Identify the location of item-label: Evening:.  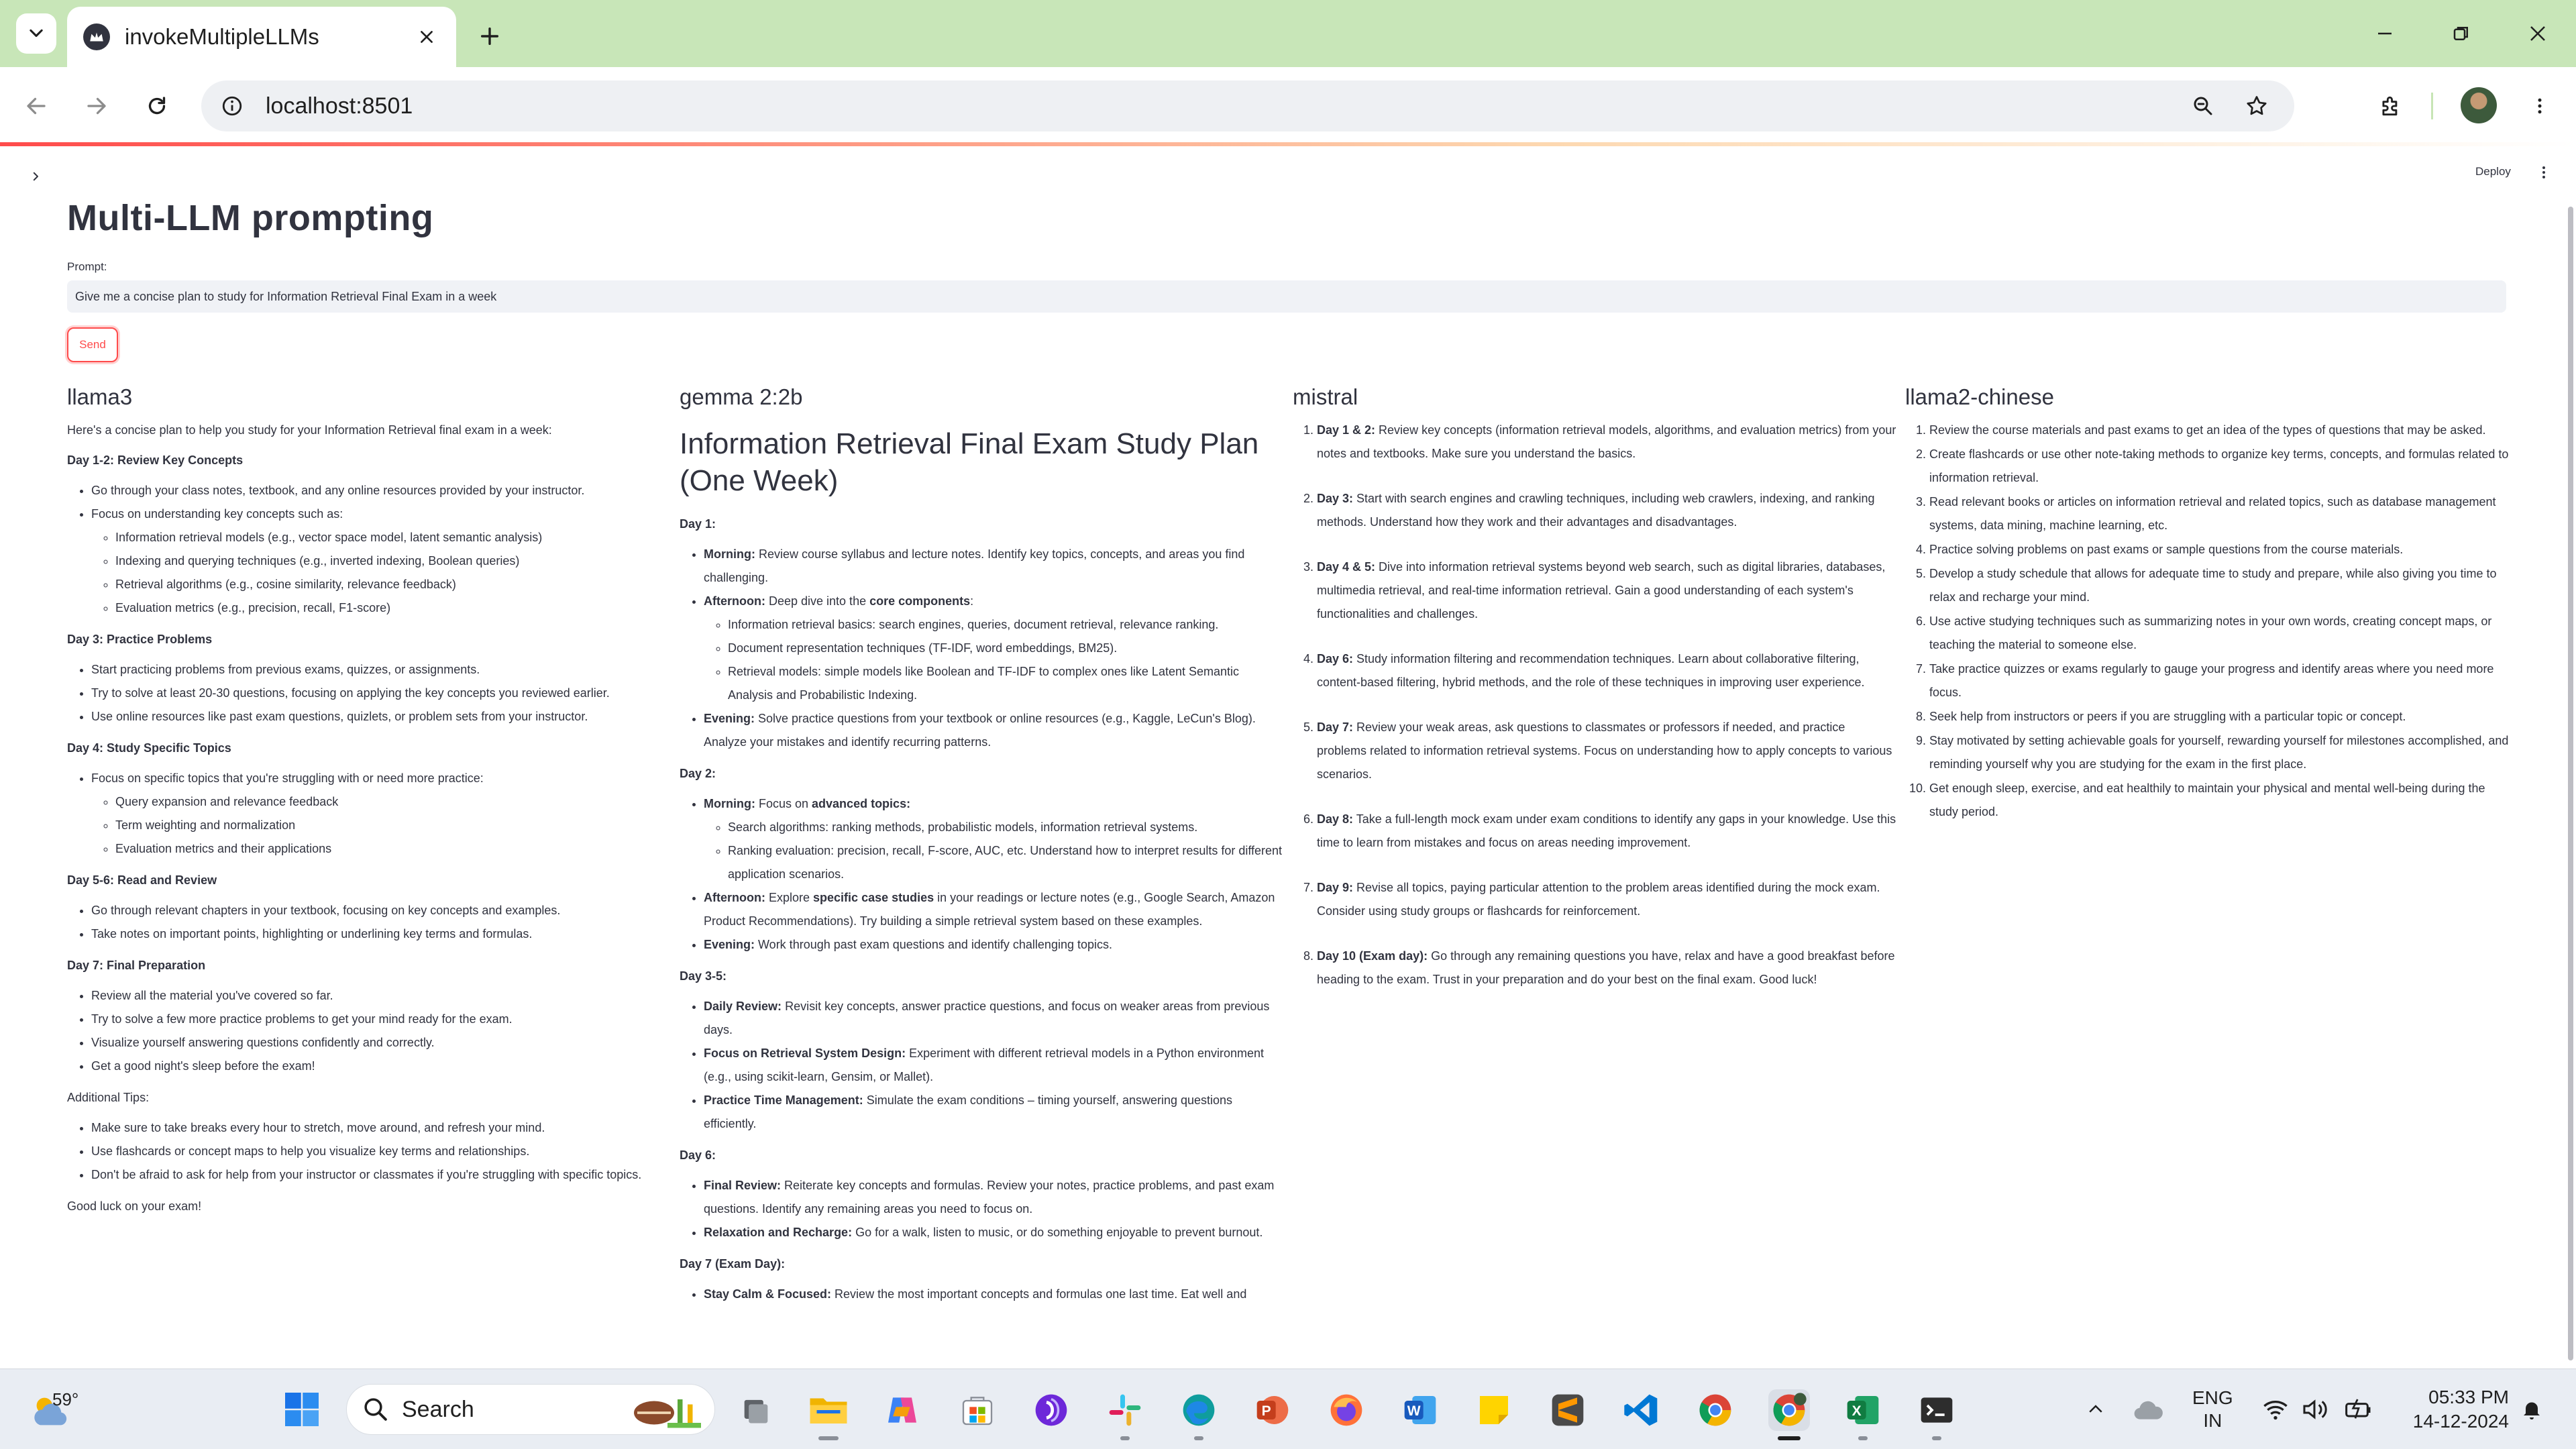
(729, 944).